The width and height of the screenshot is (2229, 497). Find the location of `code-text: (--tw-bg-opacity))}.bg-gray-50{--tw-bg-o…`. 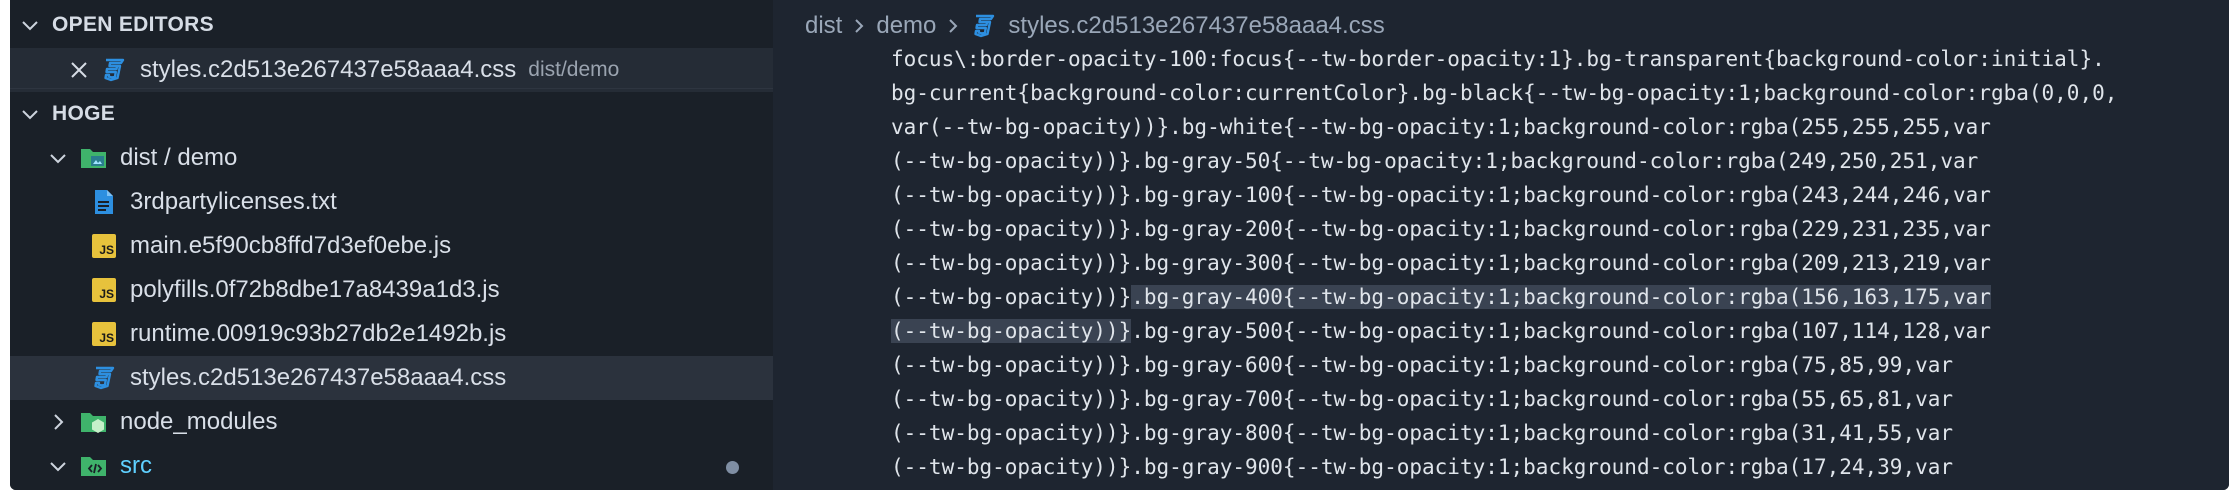

code-text: (--tw-bg-opacity))}.bg-gray-50{--tw-bg-o… is located at coordinates (1435, 161).